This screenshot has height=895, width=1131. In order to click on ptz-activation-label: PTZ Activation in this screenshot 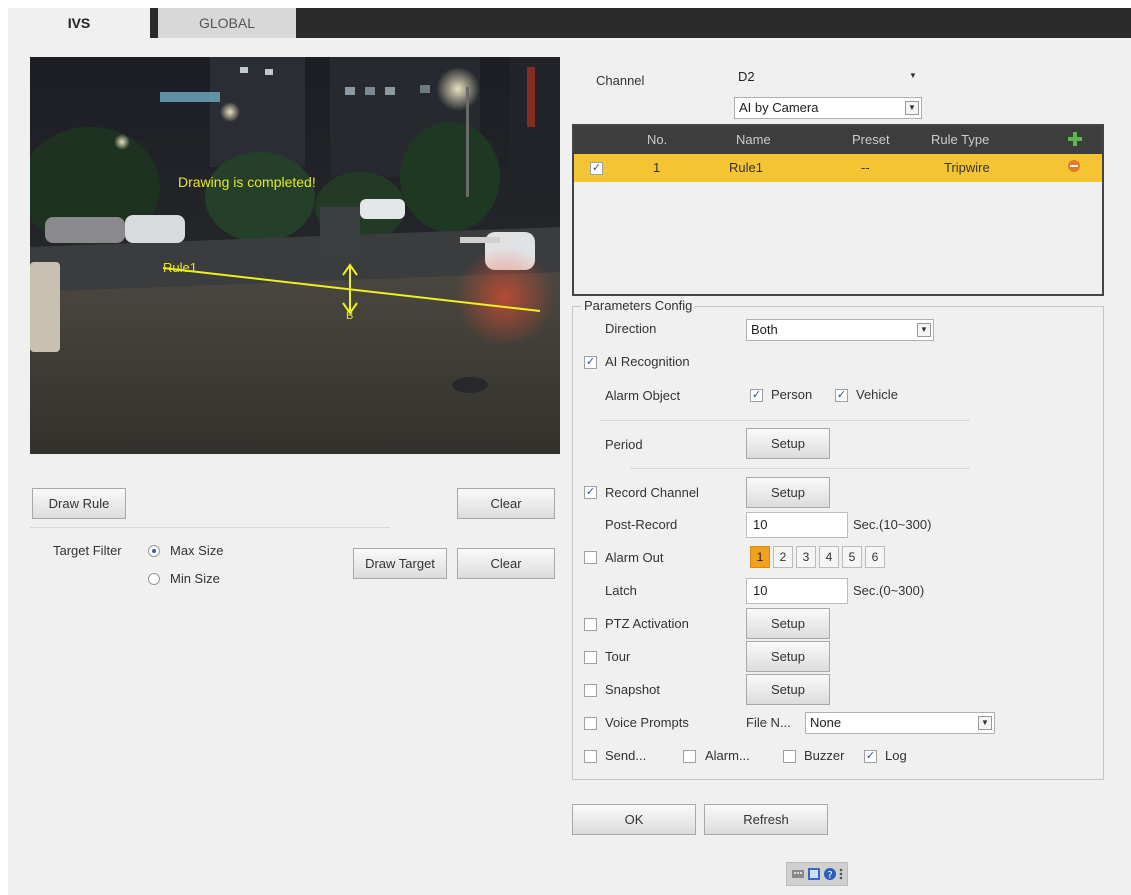, I will do `click(647, 623)`.